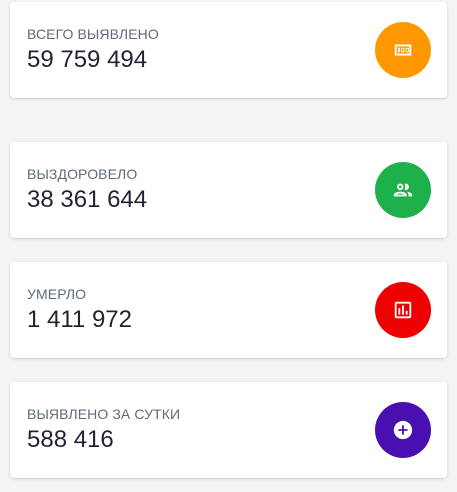 Image resolution: width=457 pixels, height=492 pixels. Describe the element at coordinates (87, 199) in the screenshot. I see `stat-value: 38 361 644` at that location.